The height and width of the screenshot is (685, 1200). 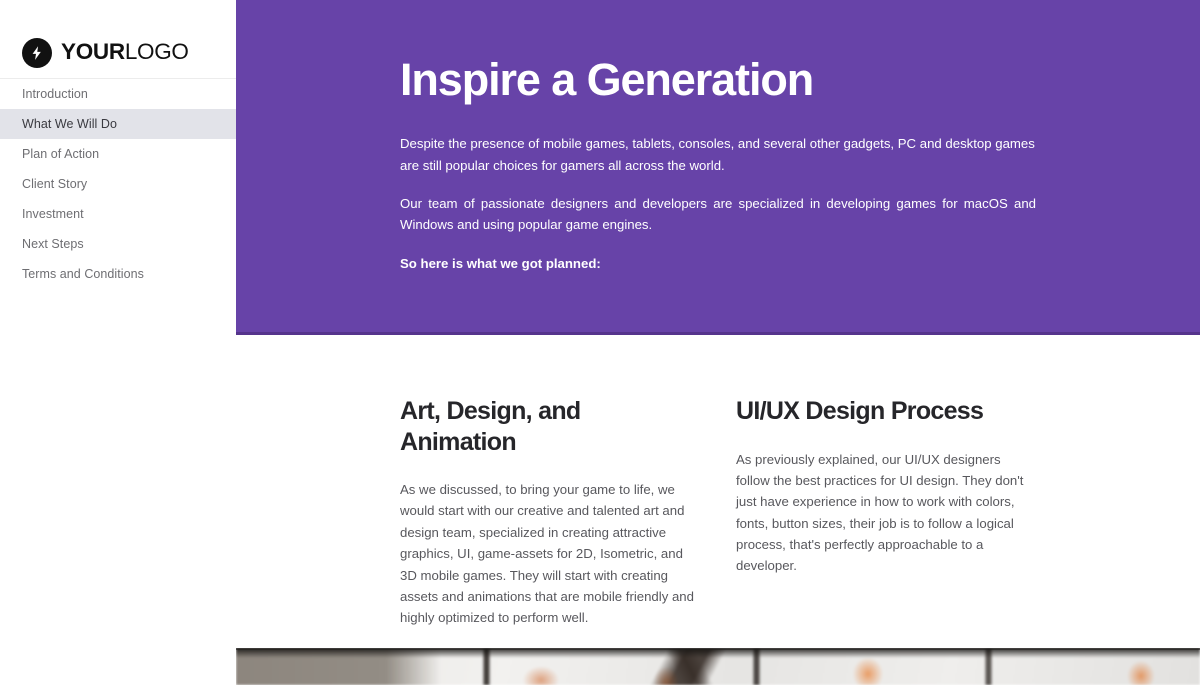 I want to click on office-interior-photo, so click(x=718, y=666).